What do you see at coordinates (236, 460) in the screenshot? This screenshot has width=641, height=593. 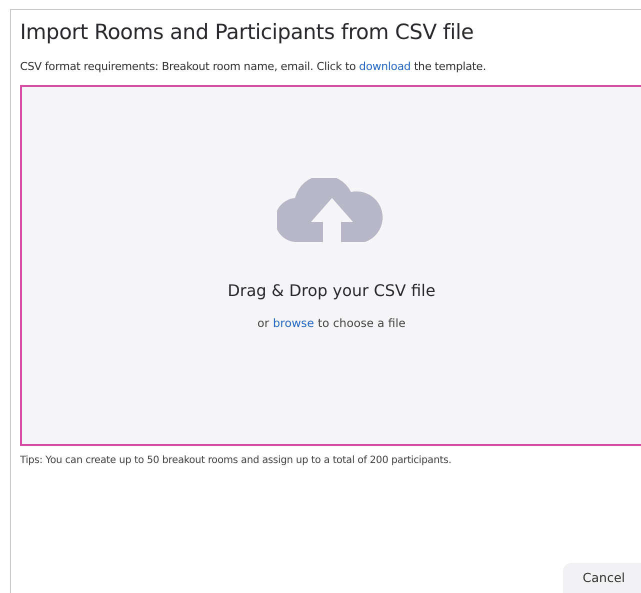 I see `tips-text: Tips: You can create up to 50 breakout rooms and assign up to a total of 200 participants.` at bounding box center [236, 460].